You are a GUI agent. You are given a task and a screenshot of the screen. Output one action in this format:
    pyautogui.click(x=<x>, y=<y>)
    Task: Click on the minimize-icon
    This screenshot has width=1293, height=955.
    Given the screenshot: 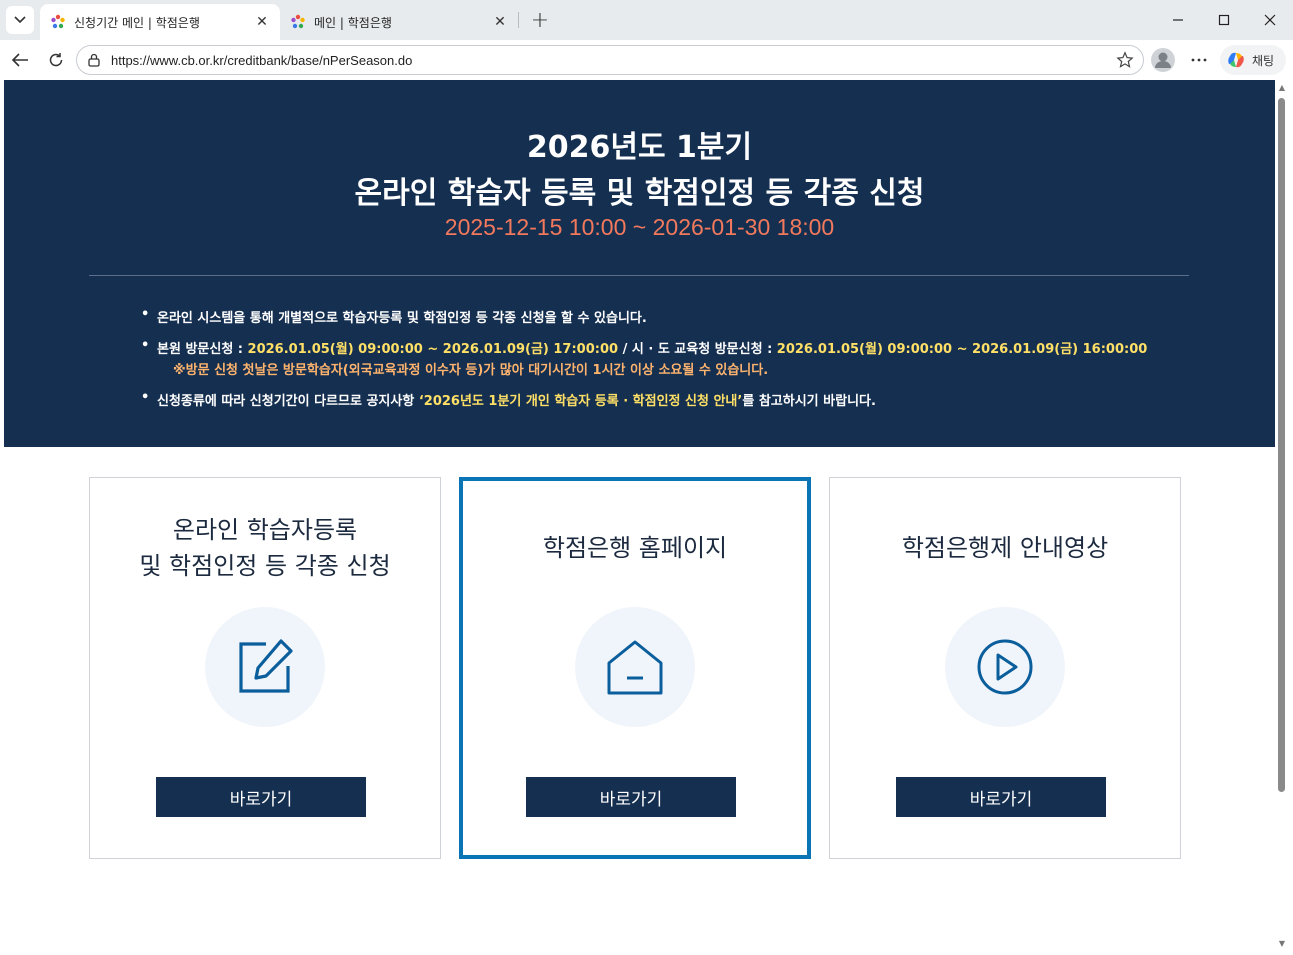 What is the action you would take?
    pyautogui.click(x=1178, y=20)
    